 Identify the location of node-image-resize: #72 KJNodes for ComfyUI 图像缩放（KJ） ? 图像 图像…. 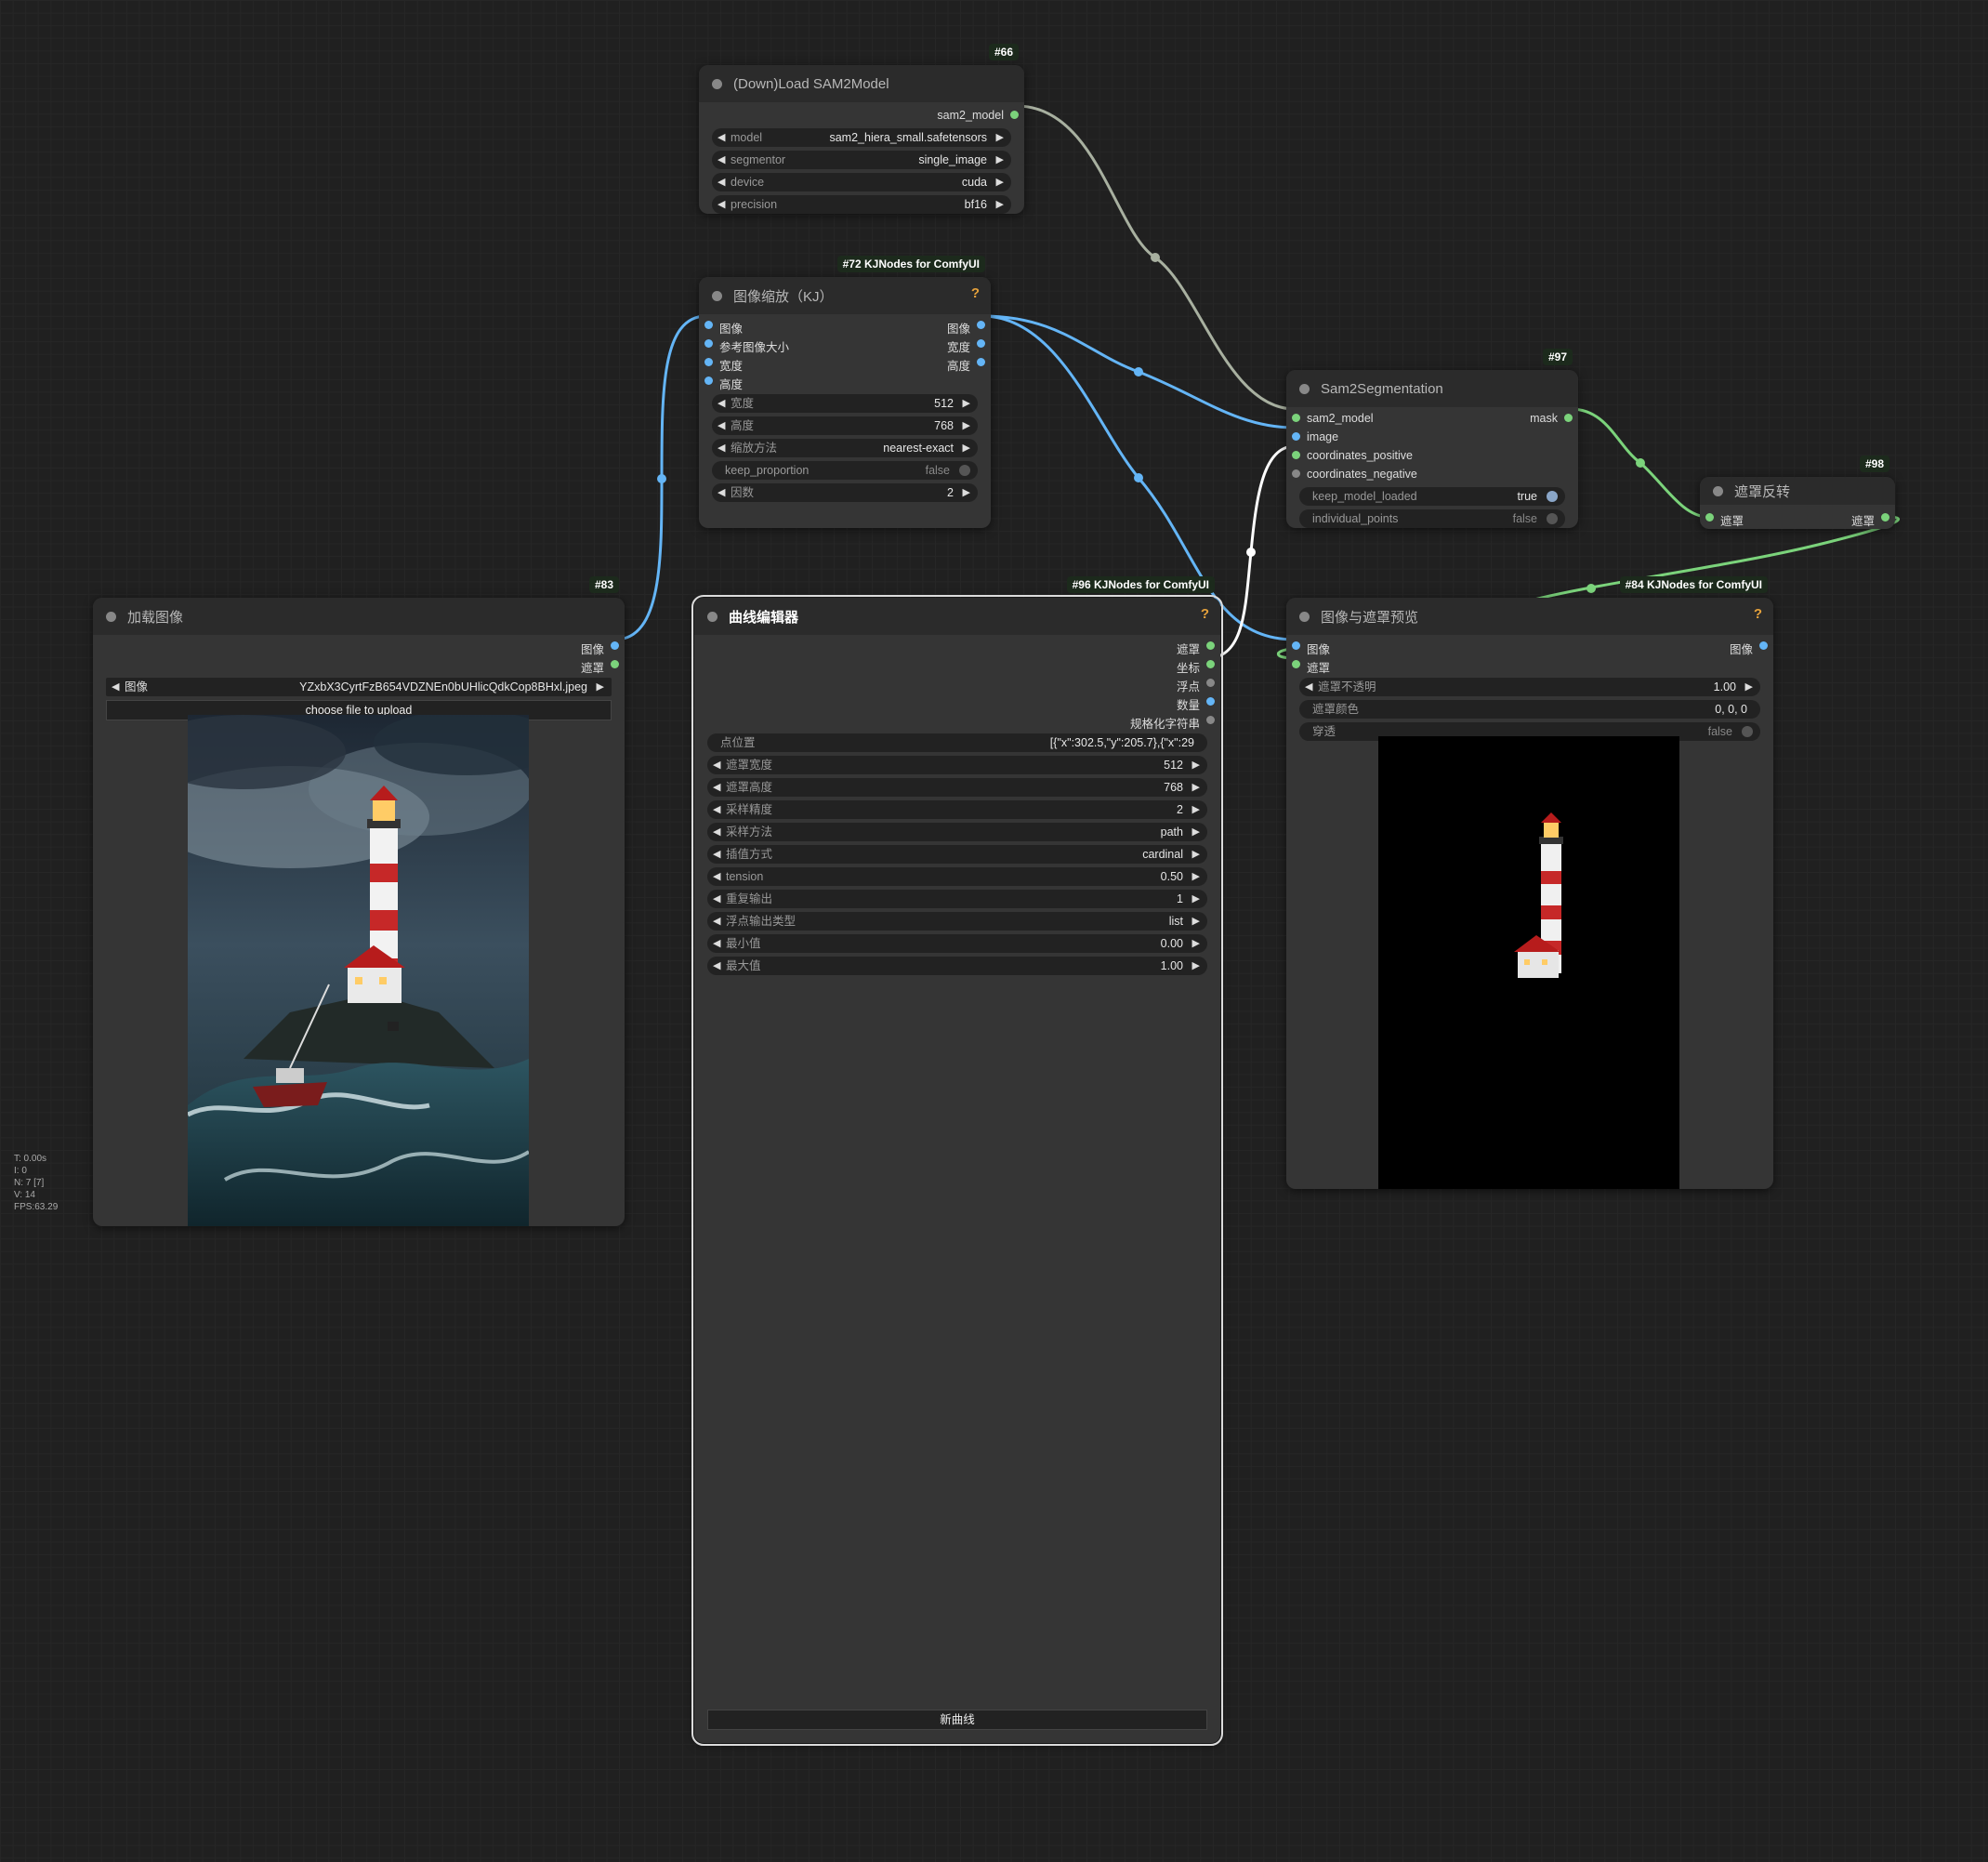
(845, 392).